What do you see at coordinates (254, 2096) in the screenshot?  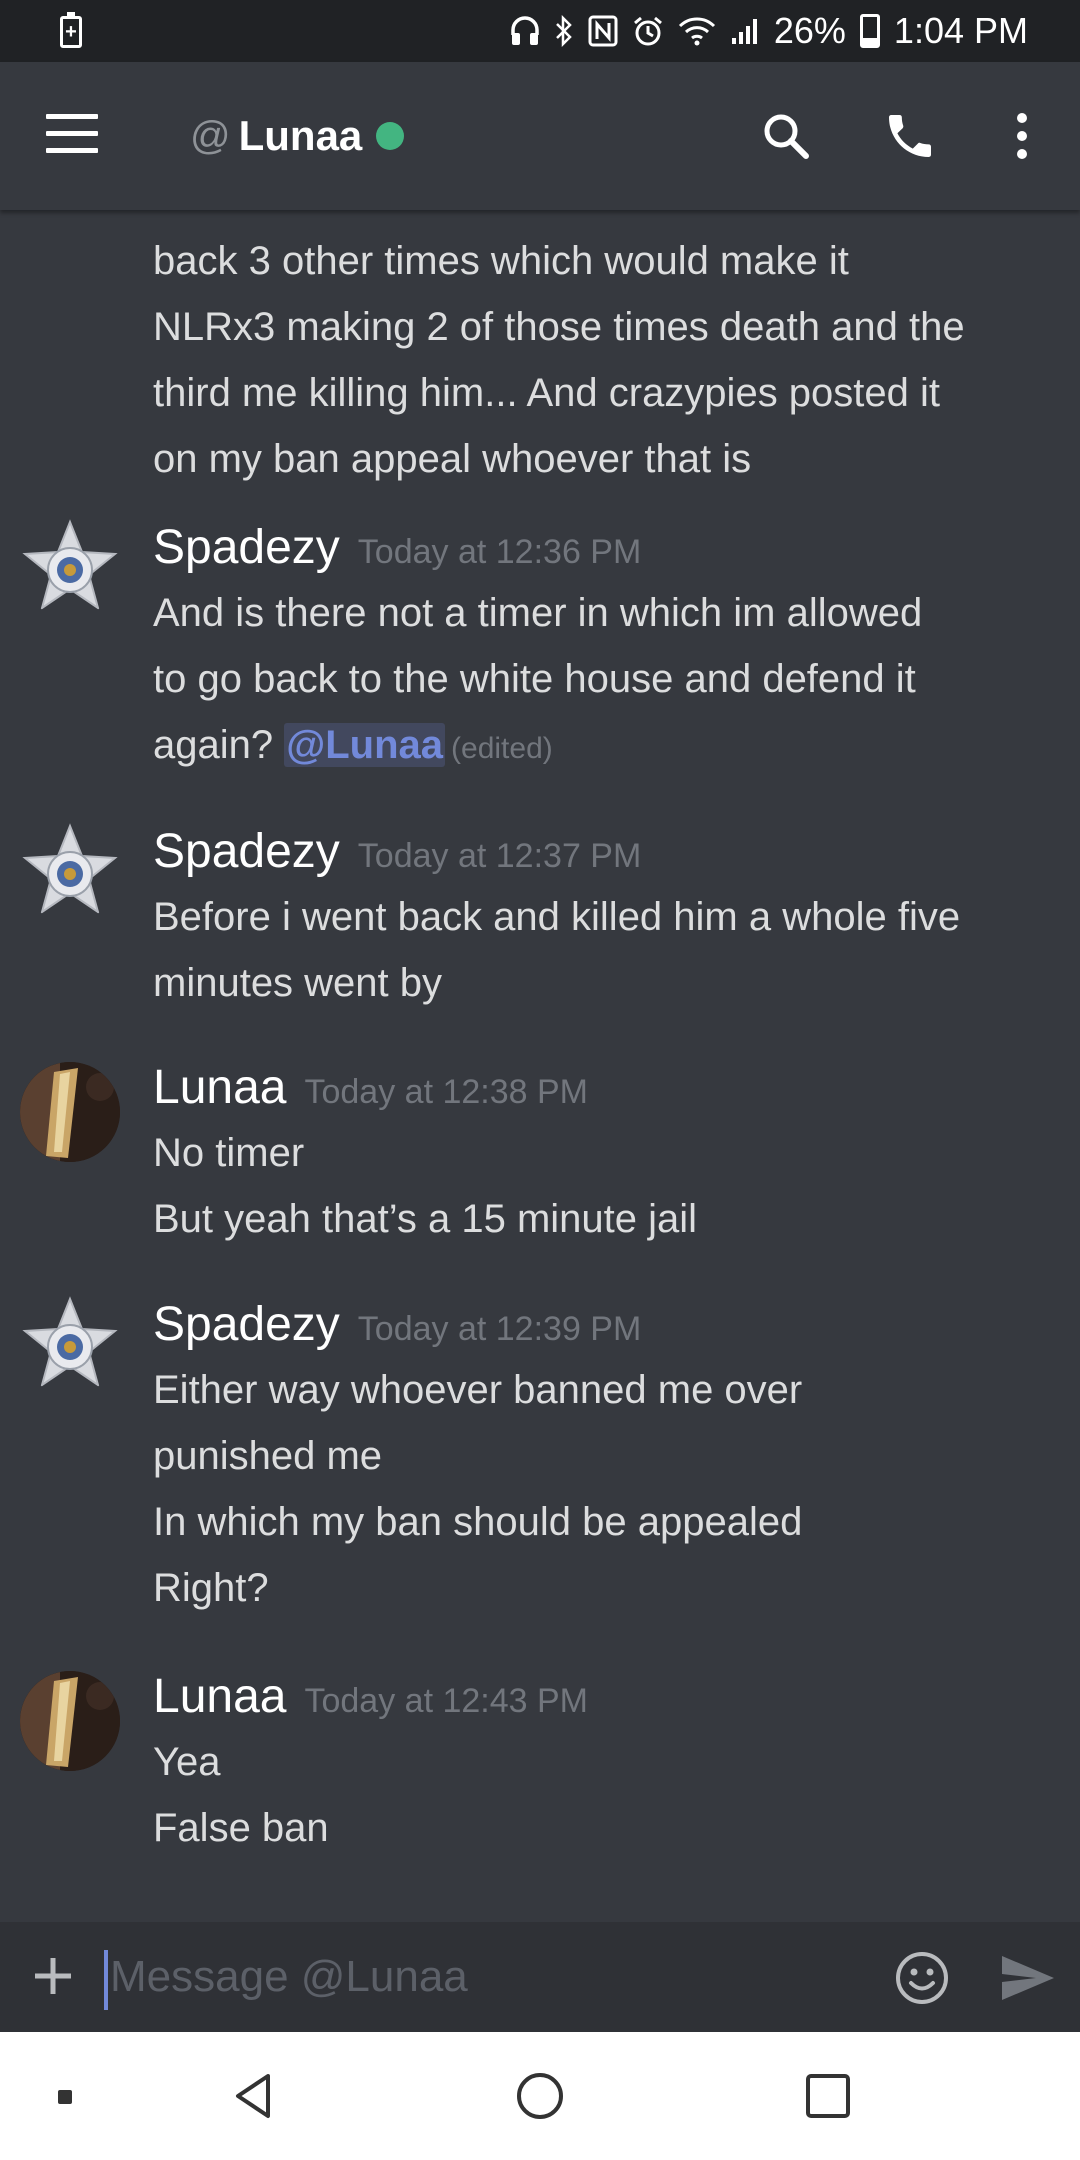 I see `back-icon` at bounding box center [254, 2096].